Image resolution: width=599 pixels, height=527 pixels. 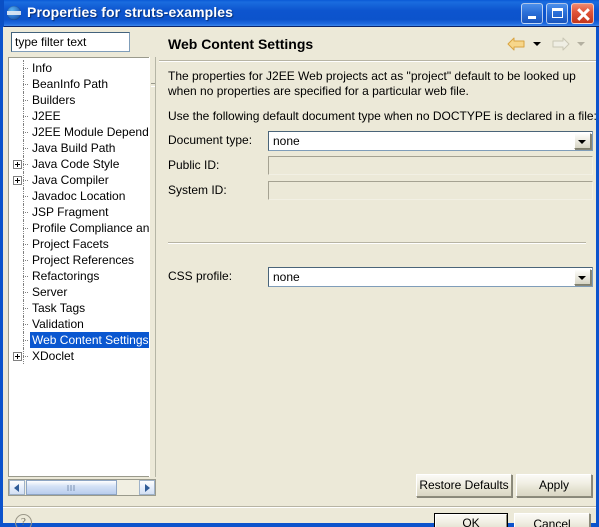 What do you see at coordinates (532, 13) in the screenshot?
I see `minimize-button` at bounding box center [532, 13].